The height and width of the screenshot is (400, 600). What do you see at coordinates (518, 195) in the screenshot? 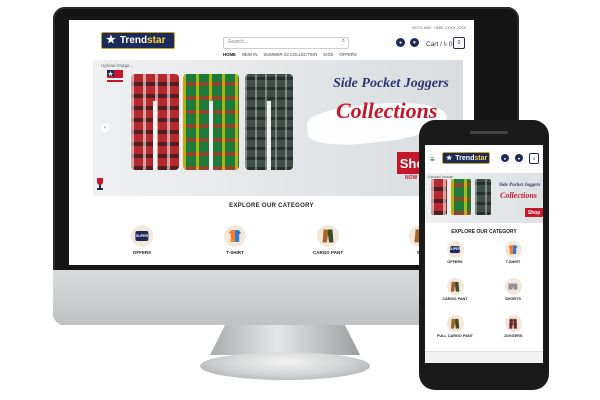
I see `mobile-banner-title2: Collections` at bounding box center [518, 195].